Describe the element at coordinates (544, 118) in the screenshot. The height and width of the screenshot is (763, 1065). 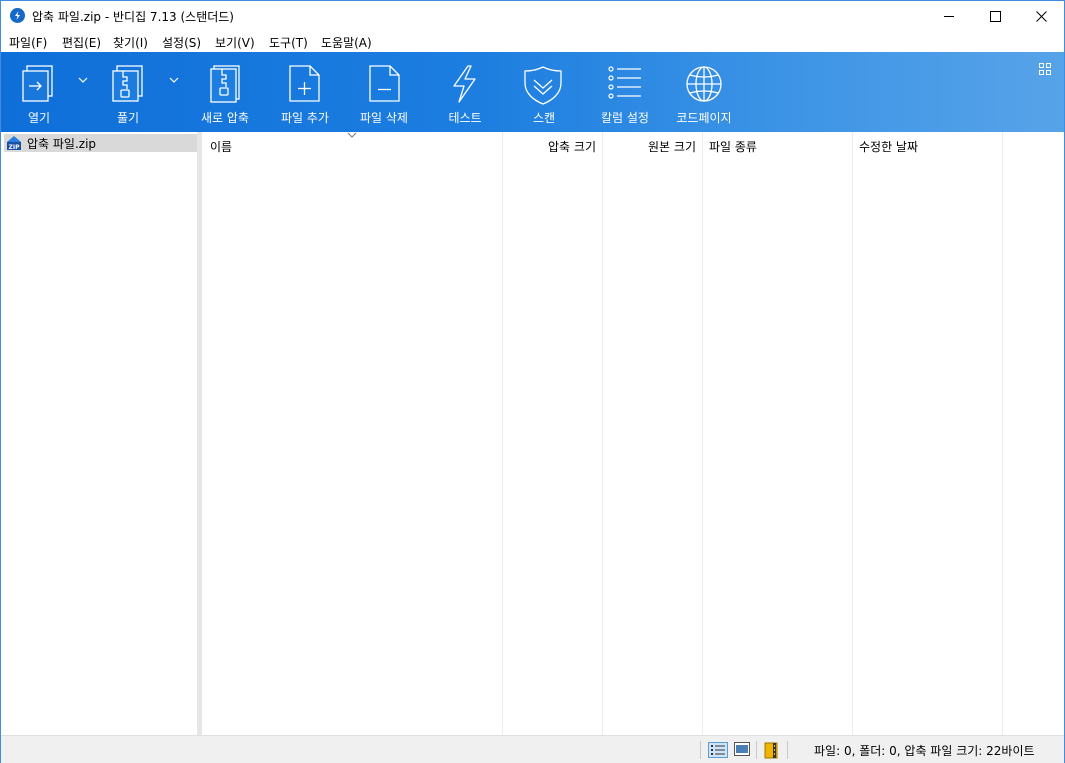
I see `scan-label: 스캔` at that location.